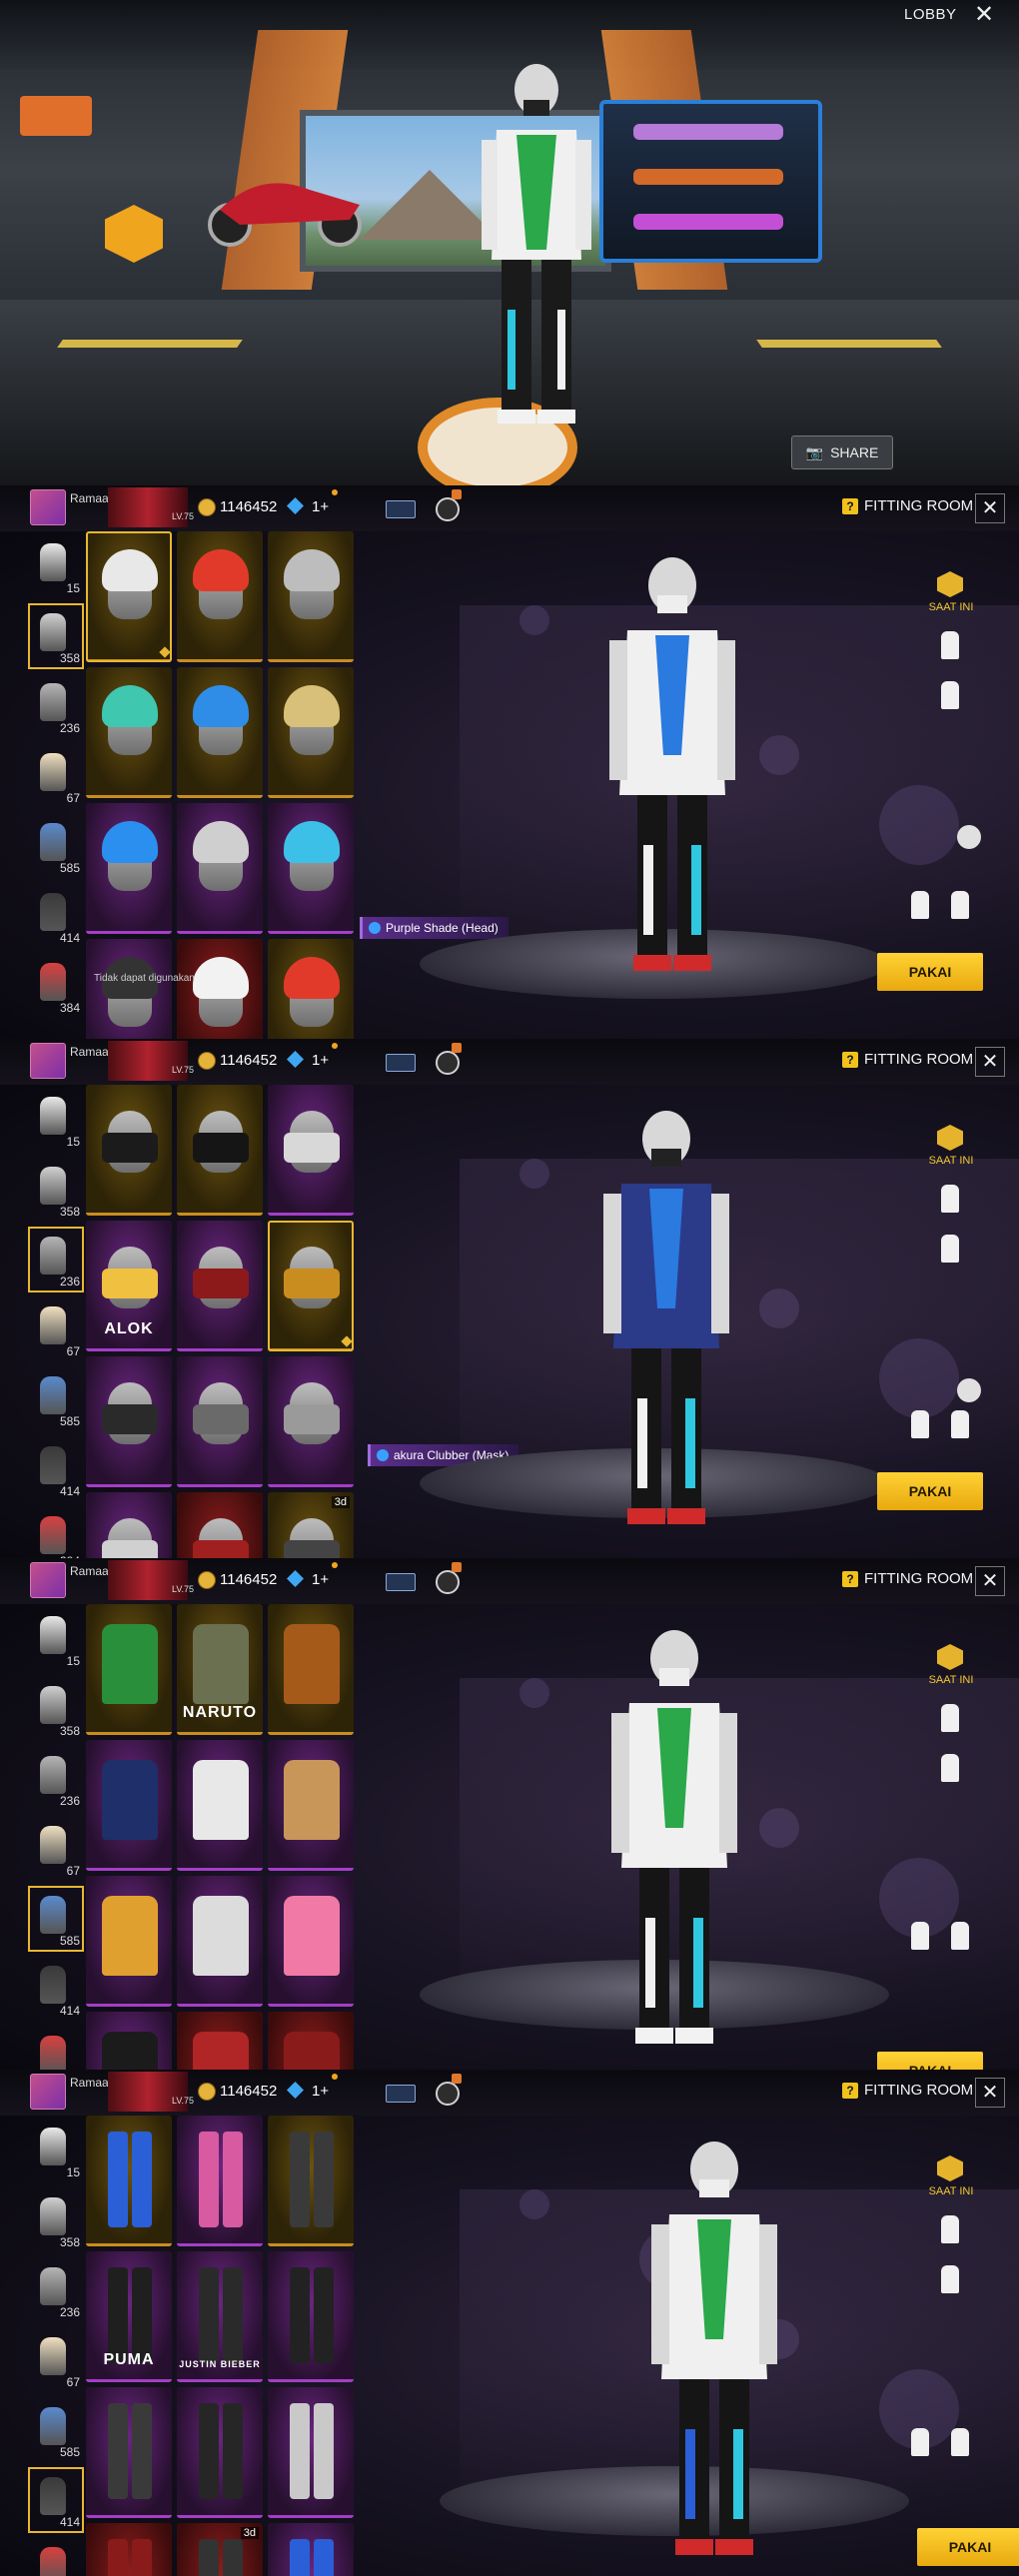 The width and height of the screenshot is (1019, 2576). What do you see at coordinates (129, 2317) in the screenshot?
I see `outfit-item: PUMA` at bounding box center [129, 2317].